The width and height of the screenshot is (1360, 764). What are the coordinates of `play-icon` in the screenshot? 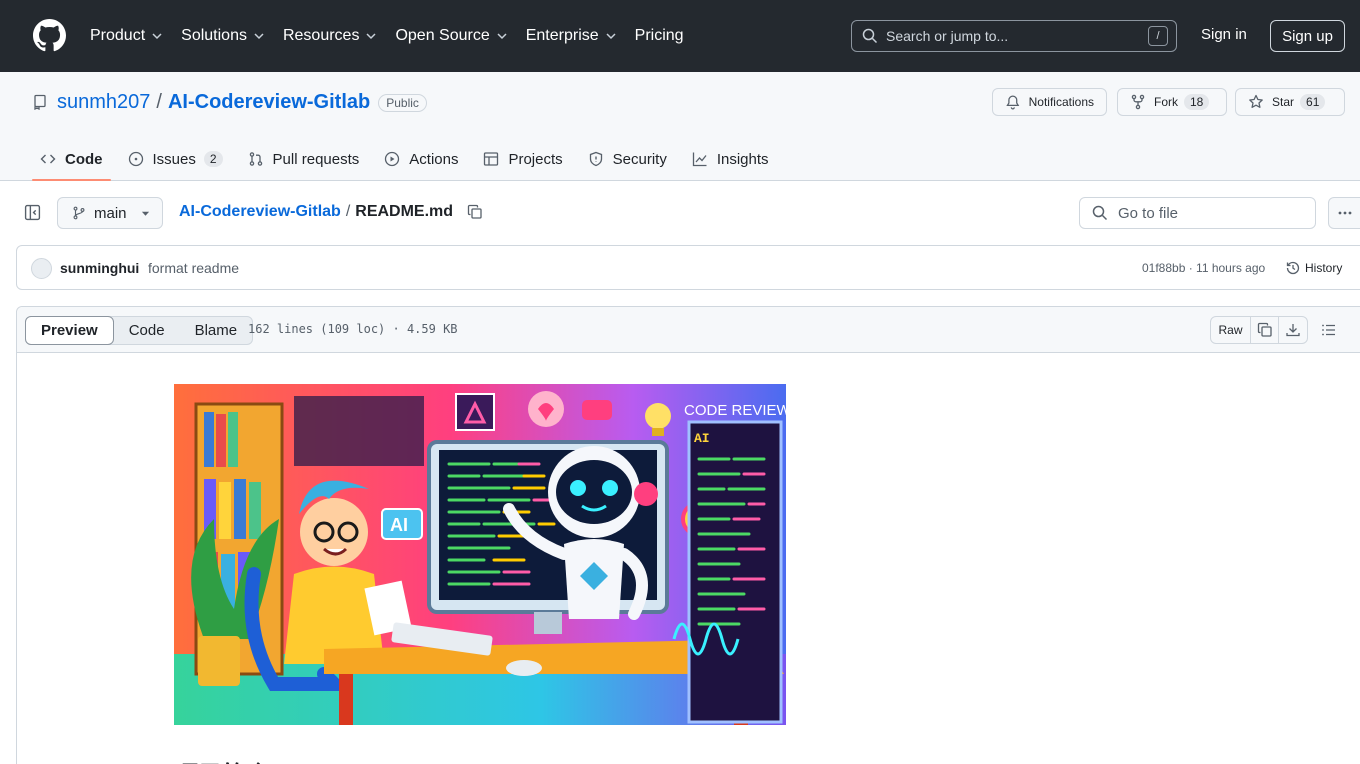 It's located at (392, 159).